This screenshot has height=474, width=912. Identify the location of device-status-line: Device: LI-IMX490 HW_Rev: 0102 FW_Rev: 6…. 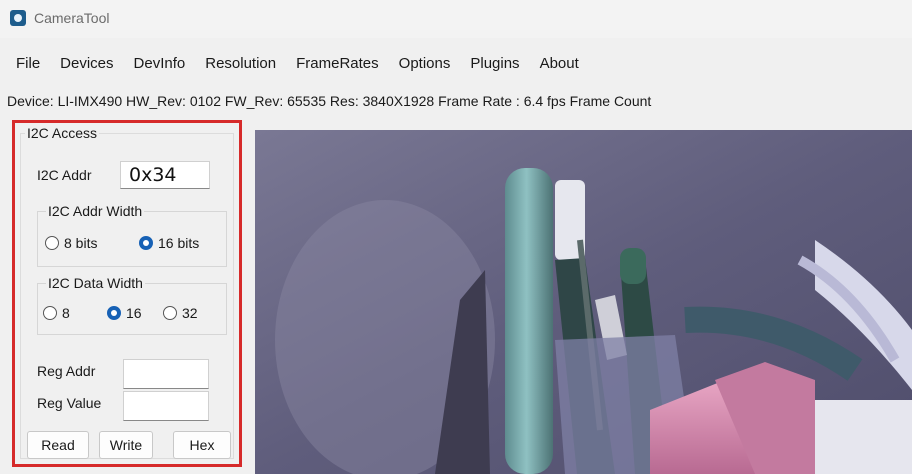
(329, 101).